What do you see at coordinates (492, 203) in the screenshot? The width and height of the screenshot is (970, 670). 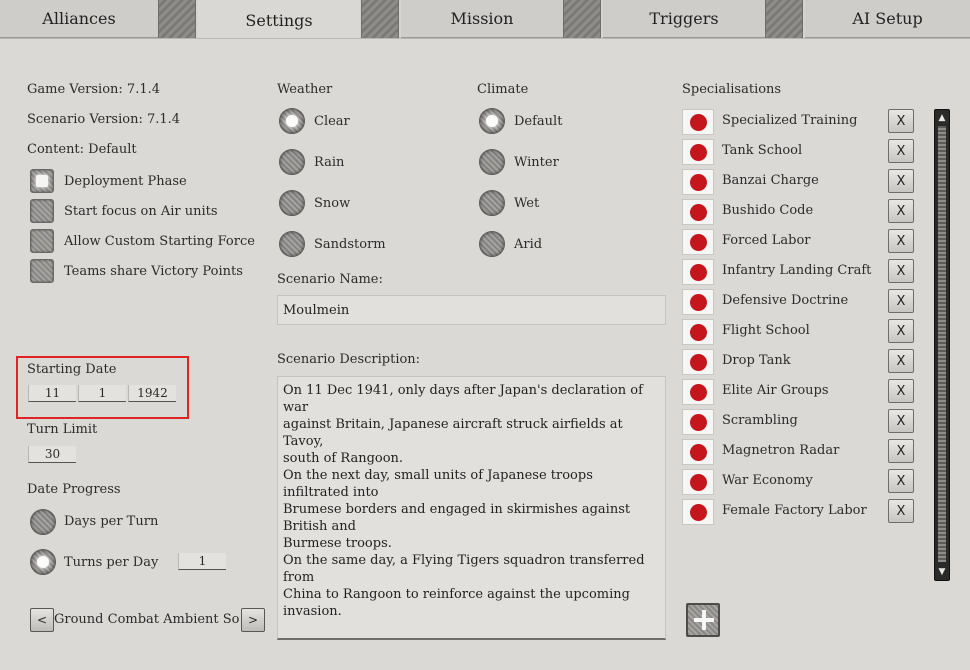 I see `climate-wet-radio` at bounding box center [492, 203].